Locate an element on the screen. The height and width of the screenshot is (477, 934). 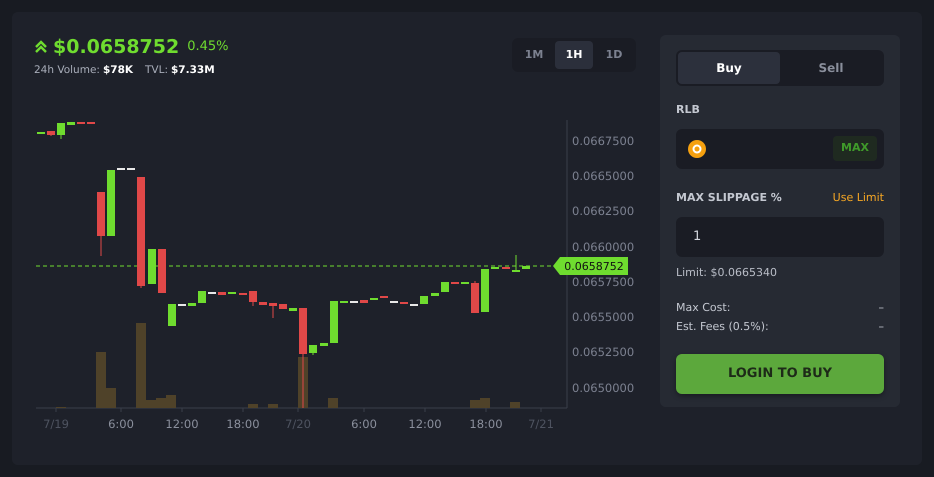
timeframe-tab: 1M is located at coordinates (534, 55).